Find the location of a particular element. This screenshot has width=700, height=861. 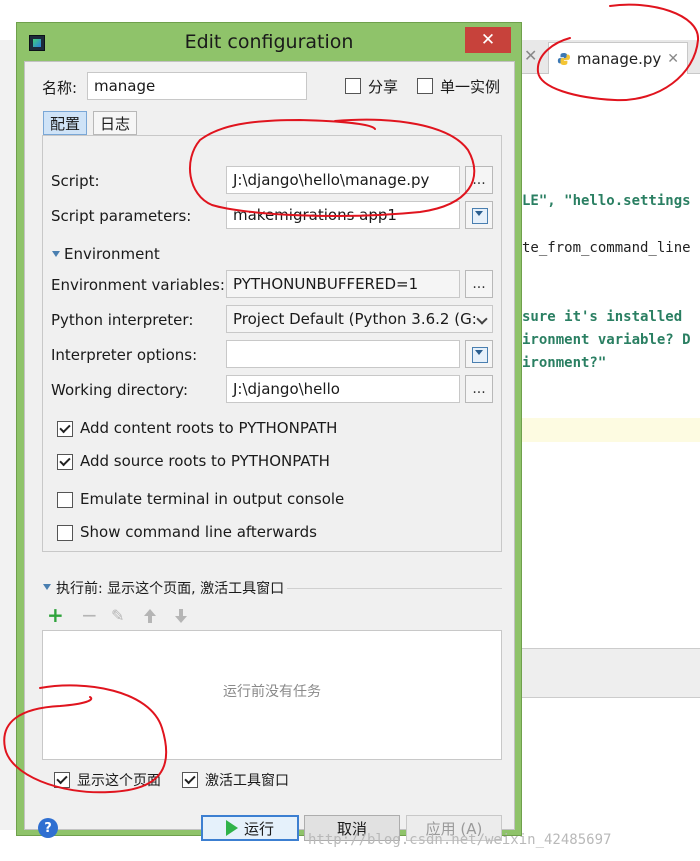

code-line: te_from_command_line is located at coordinates (606, 248).